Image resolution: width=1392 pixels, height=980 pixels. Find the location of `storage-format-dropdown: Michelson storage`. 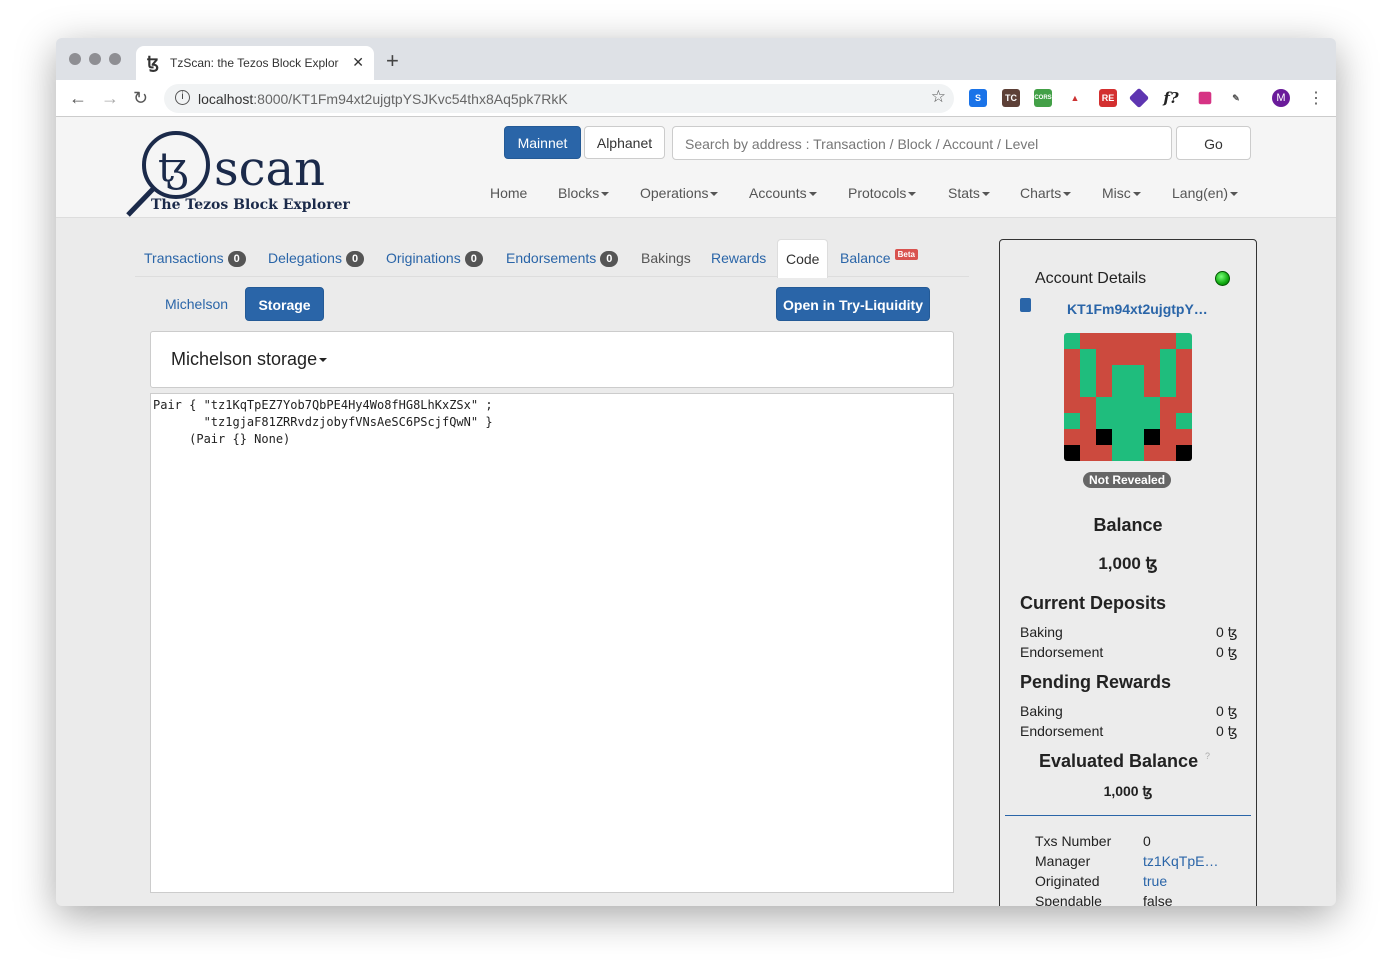

storage-format-dropdown: Michelson storage is located at coordinates (552, 359).